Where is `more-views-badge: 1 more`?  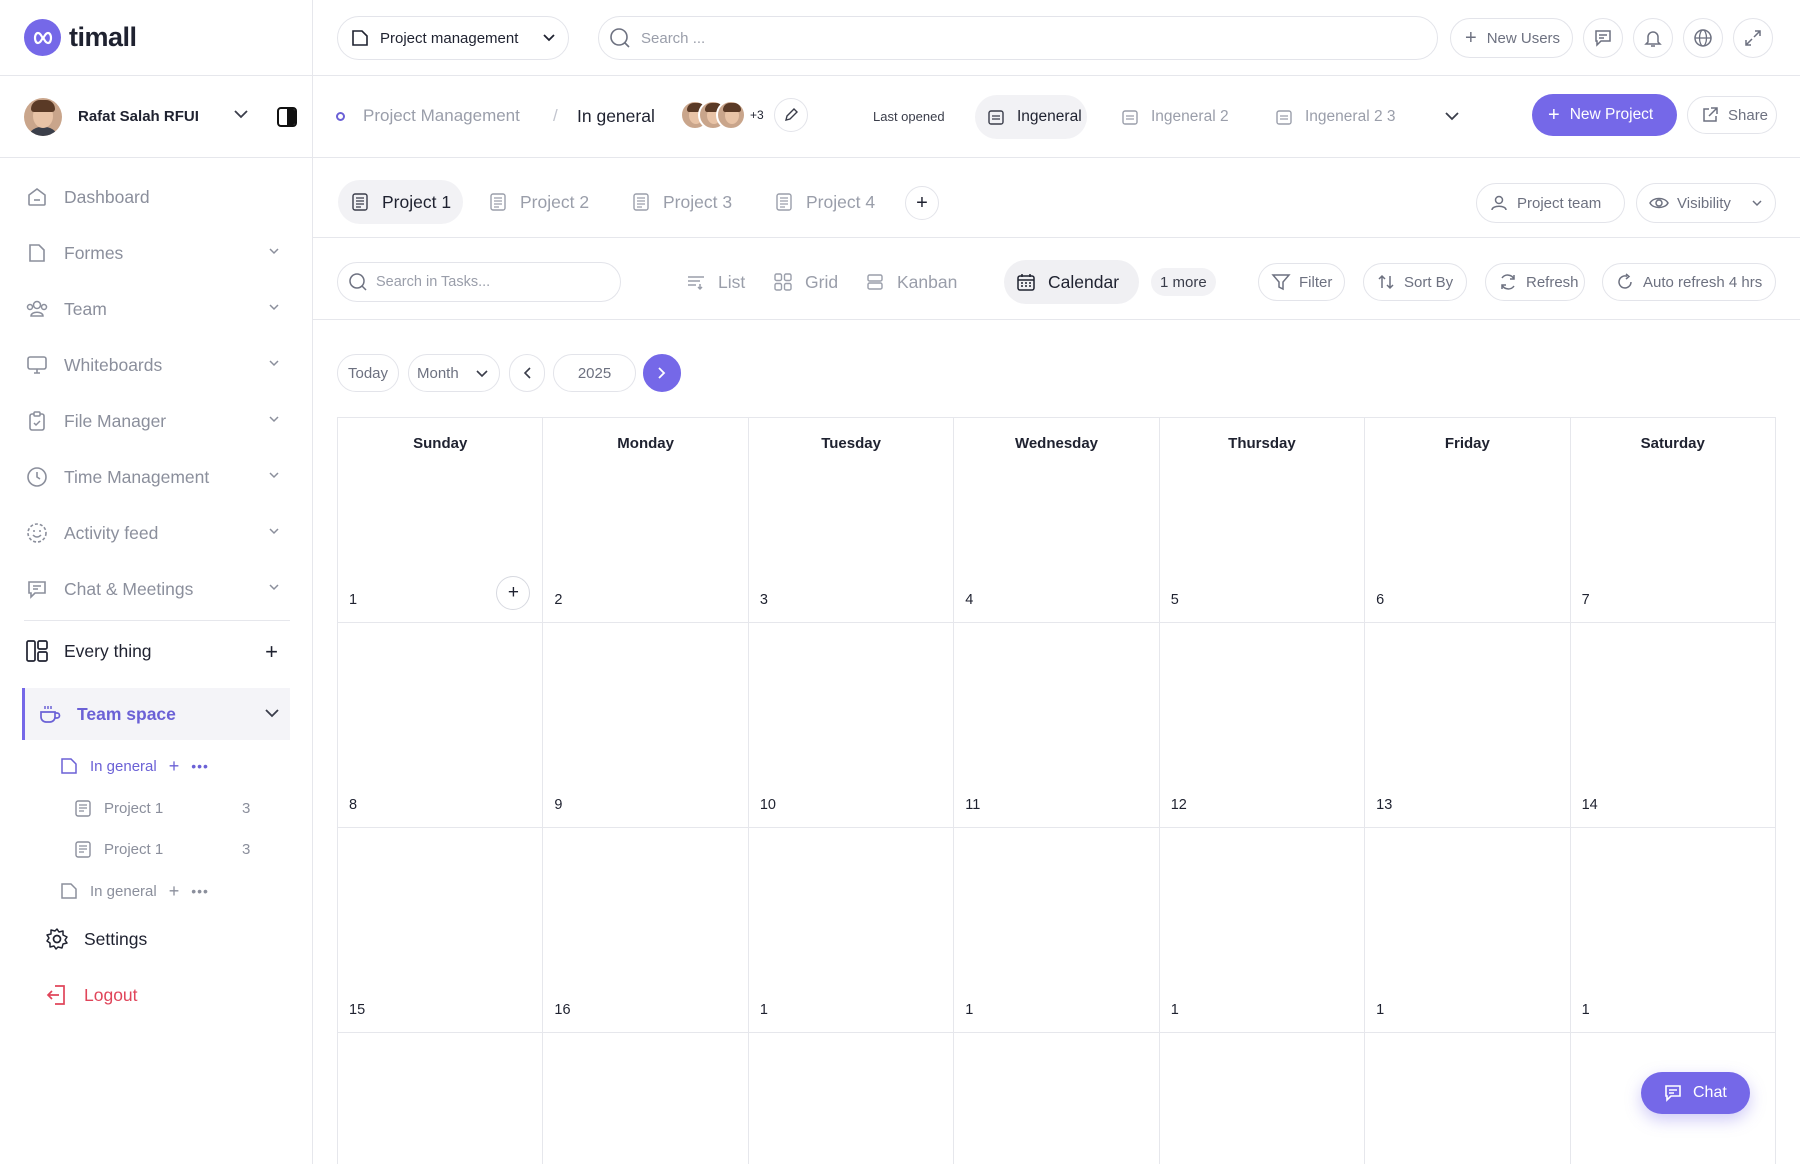 more-views-badge: 1 more is located at coordinates (1183, 282).